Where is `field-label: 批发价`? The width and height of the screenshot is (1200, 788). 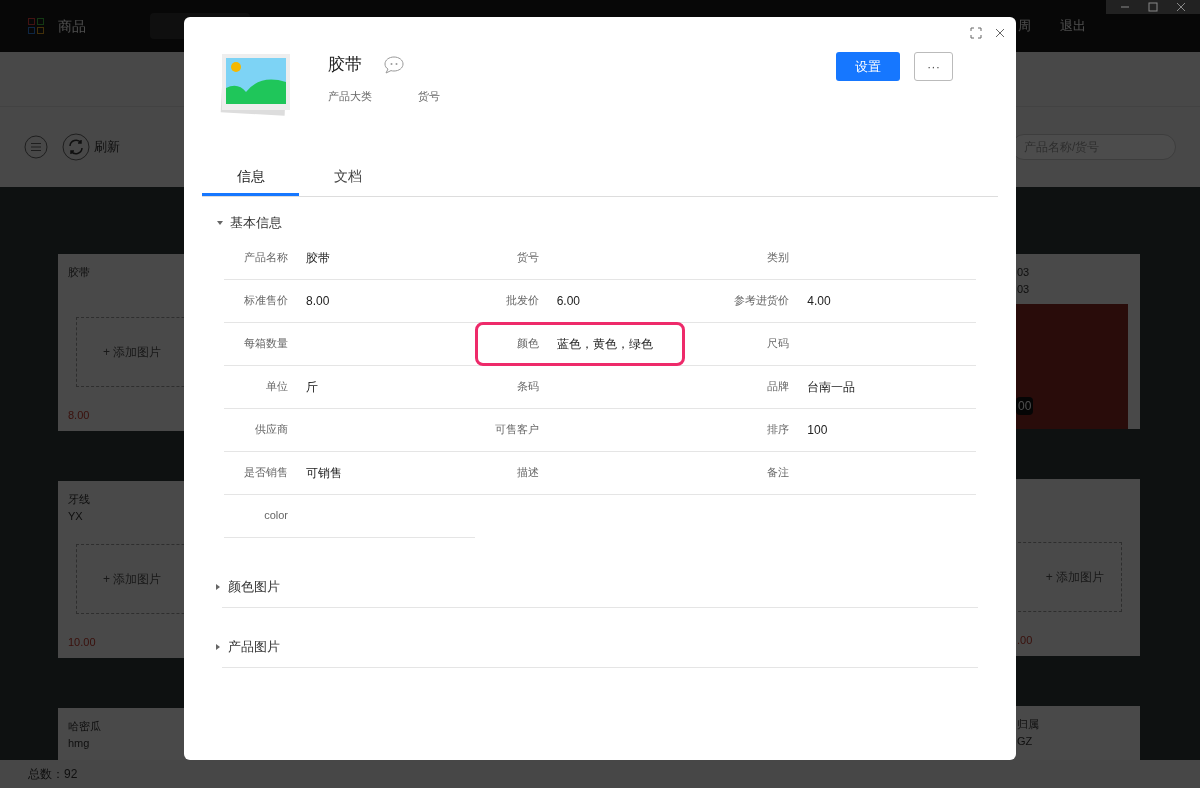
field-label: 批发价 is located at coordinates (521, 301).